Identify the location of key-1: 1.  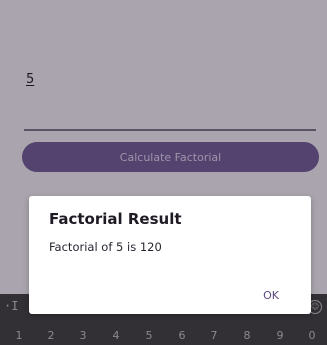
(19, 333).